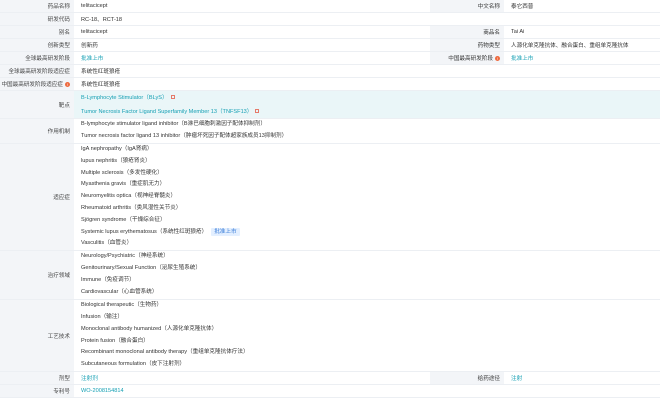 The height and width of the screenshot is (404, 660). Describe the element at coordinates (108, 280) in the screenshot. I see `therapy-item: Immune（免疫调节）` at that location.